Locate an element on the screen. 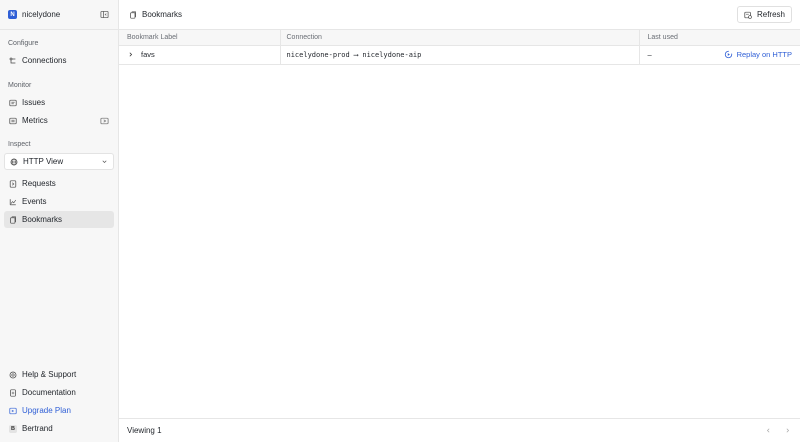  table-footer: Viewing 1 is located at coordinates (459, 430).